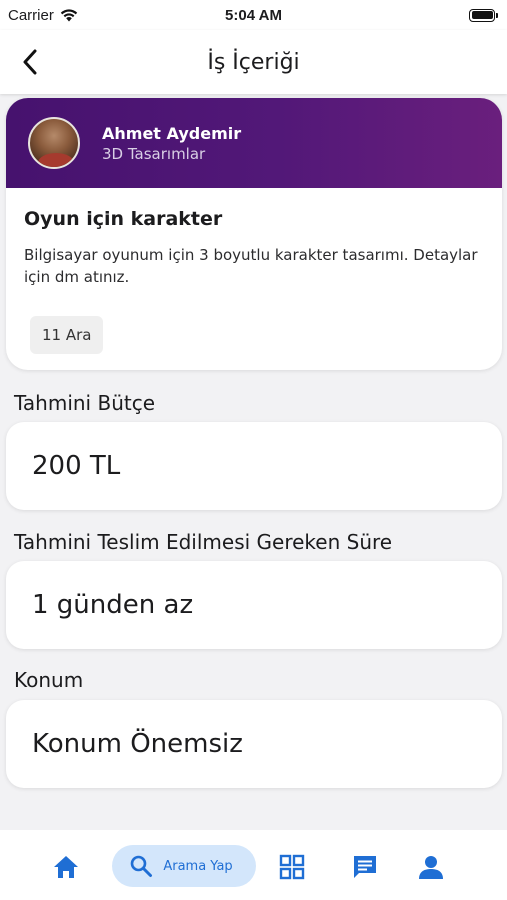  I want to click on duration-label: Tahmini Teslim Edilmesi Gereken Süre, so click(203, 542).